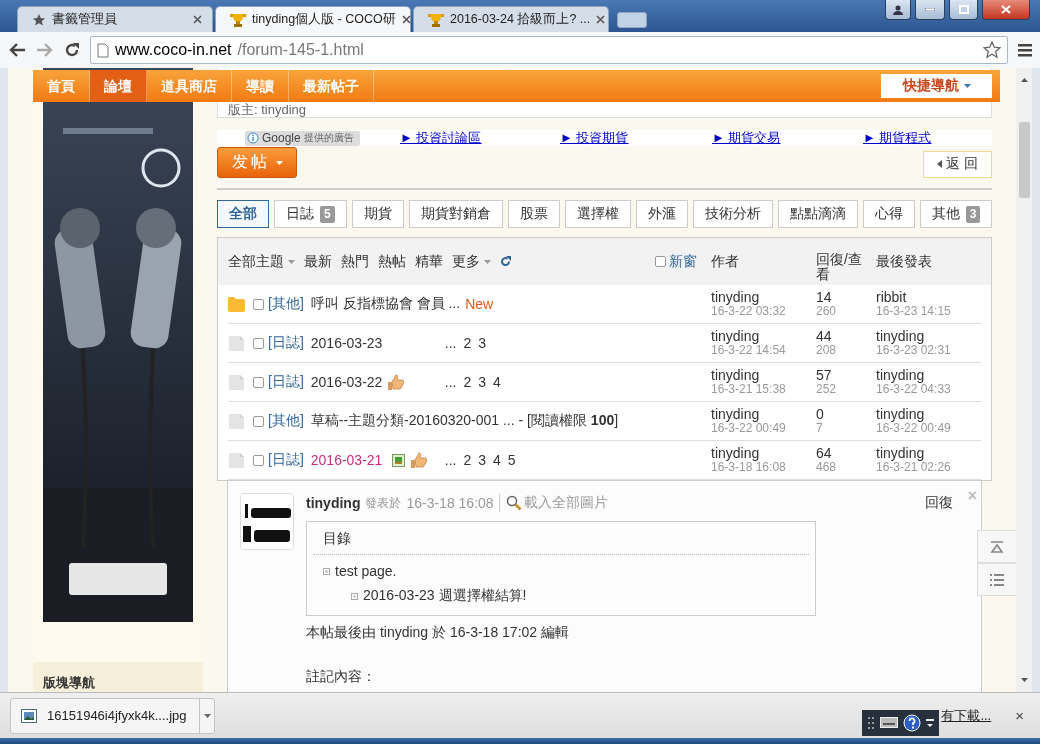 Image resolution: width=1040 pixels, height=744 pixels. Describe the element at coordinates (661, 214) in the screenshot. I see `category-tab: 外滙` at that location.